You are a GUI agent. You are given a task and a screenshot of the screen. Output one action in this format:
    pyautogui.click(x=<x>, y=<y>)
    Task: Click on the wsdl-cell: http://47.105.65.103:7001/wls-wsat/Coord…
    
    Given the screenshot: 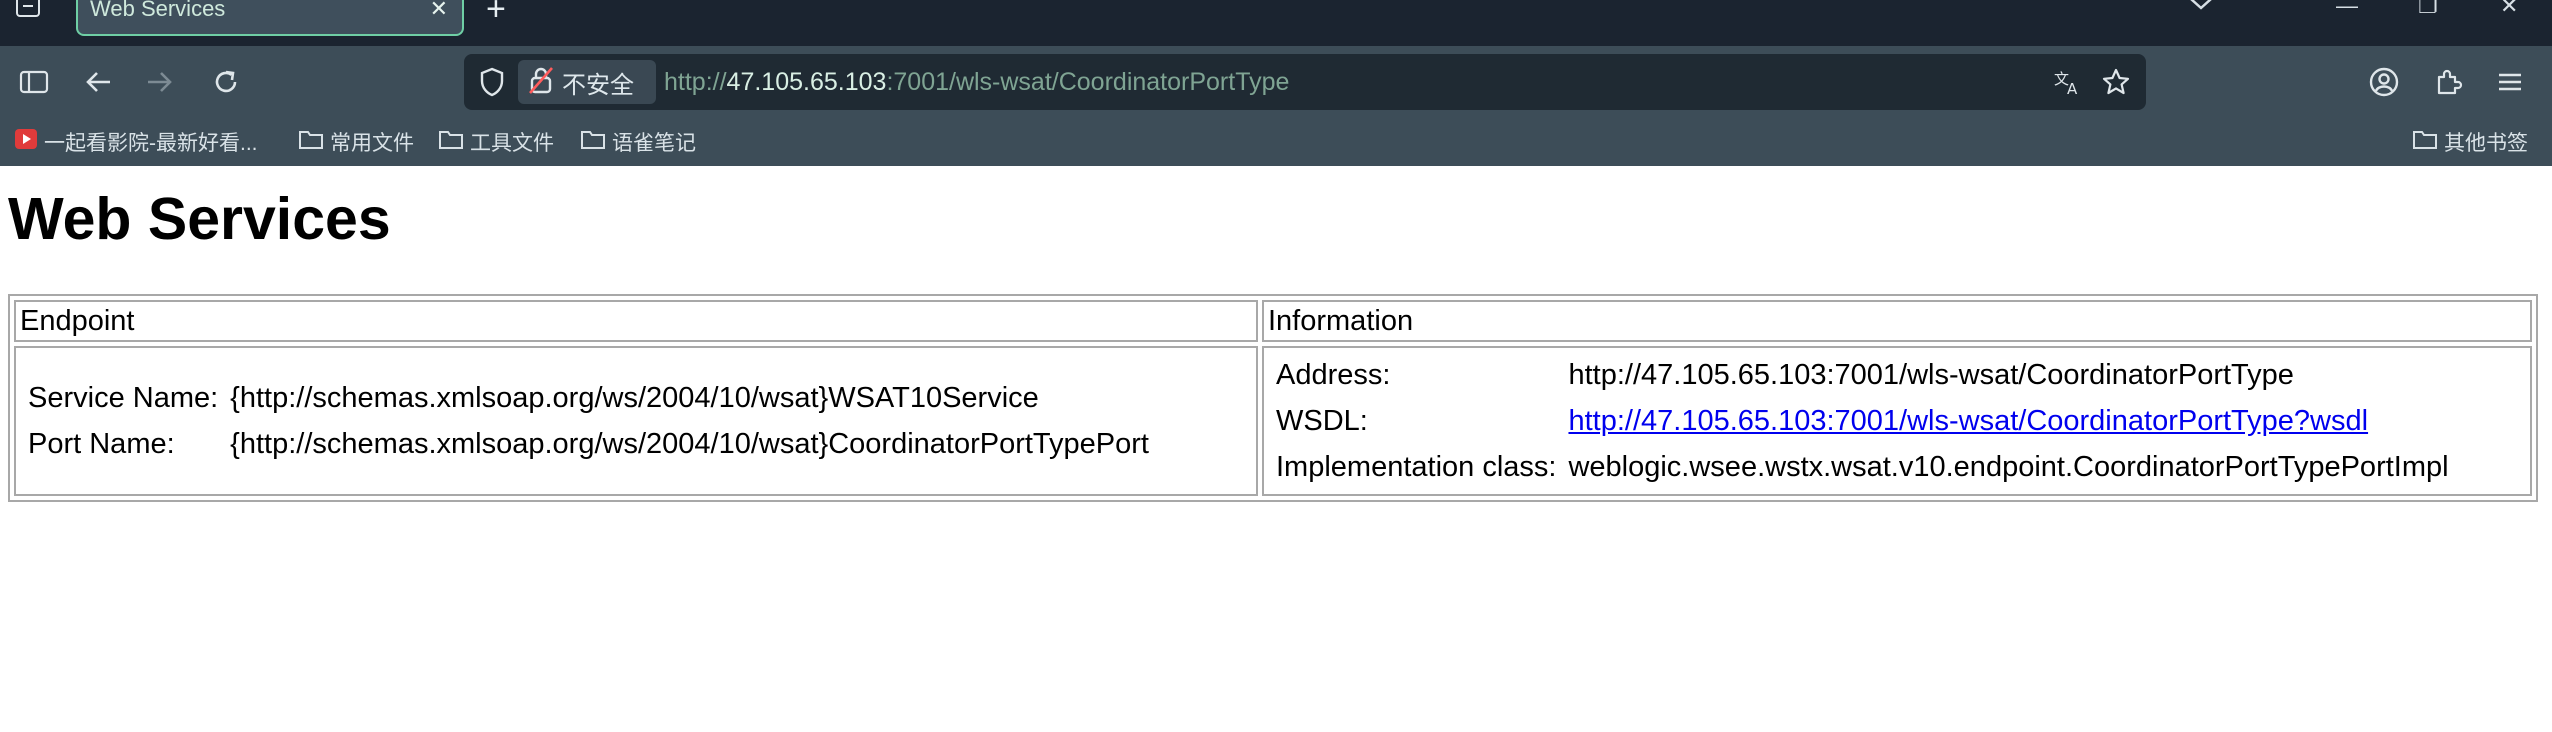 What is the action you would take?
    pyautogui.click(x=2008, y=421)
    